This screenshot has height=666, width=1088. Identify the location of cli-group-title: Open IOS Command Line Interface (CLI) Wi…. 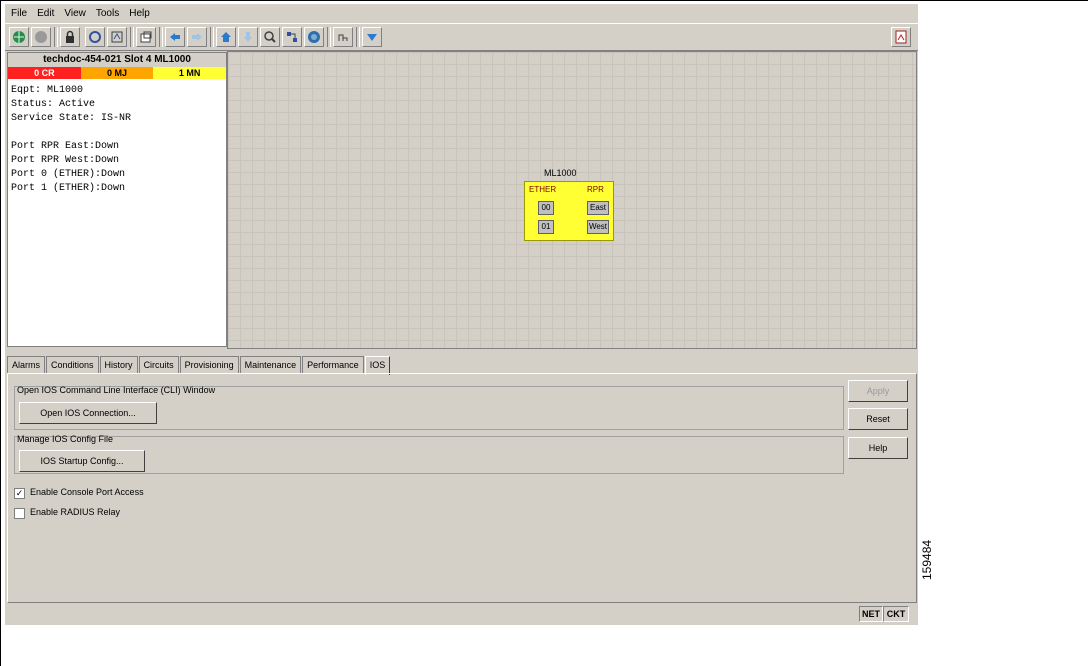
(116, 390).